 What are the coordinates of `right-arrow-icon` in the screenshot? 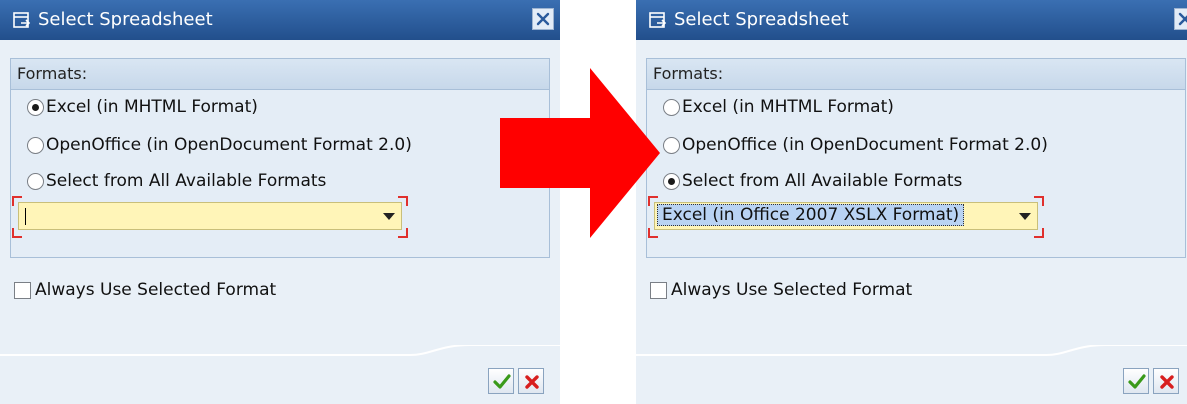 It's located at (580, 153).